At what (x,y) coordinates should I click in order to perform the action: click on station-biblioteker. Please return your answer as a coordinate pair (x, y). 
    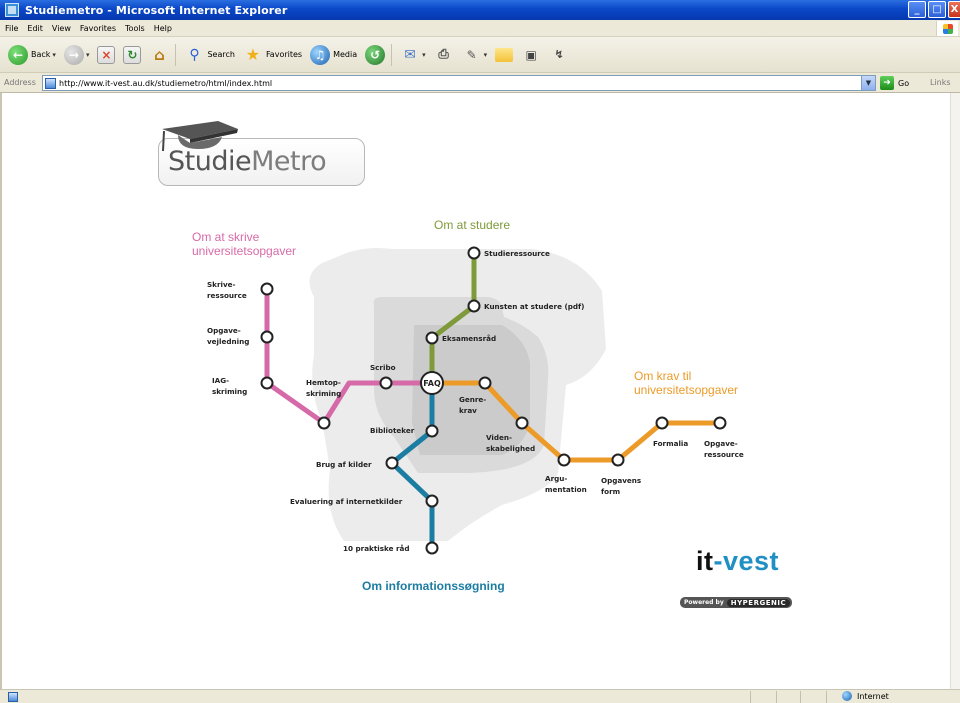
    Looking at the image, I should click on (432, 431).